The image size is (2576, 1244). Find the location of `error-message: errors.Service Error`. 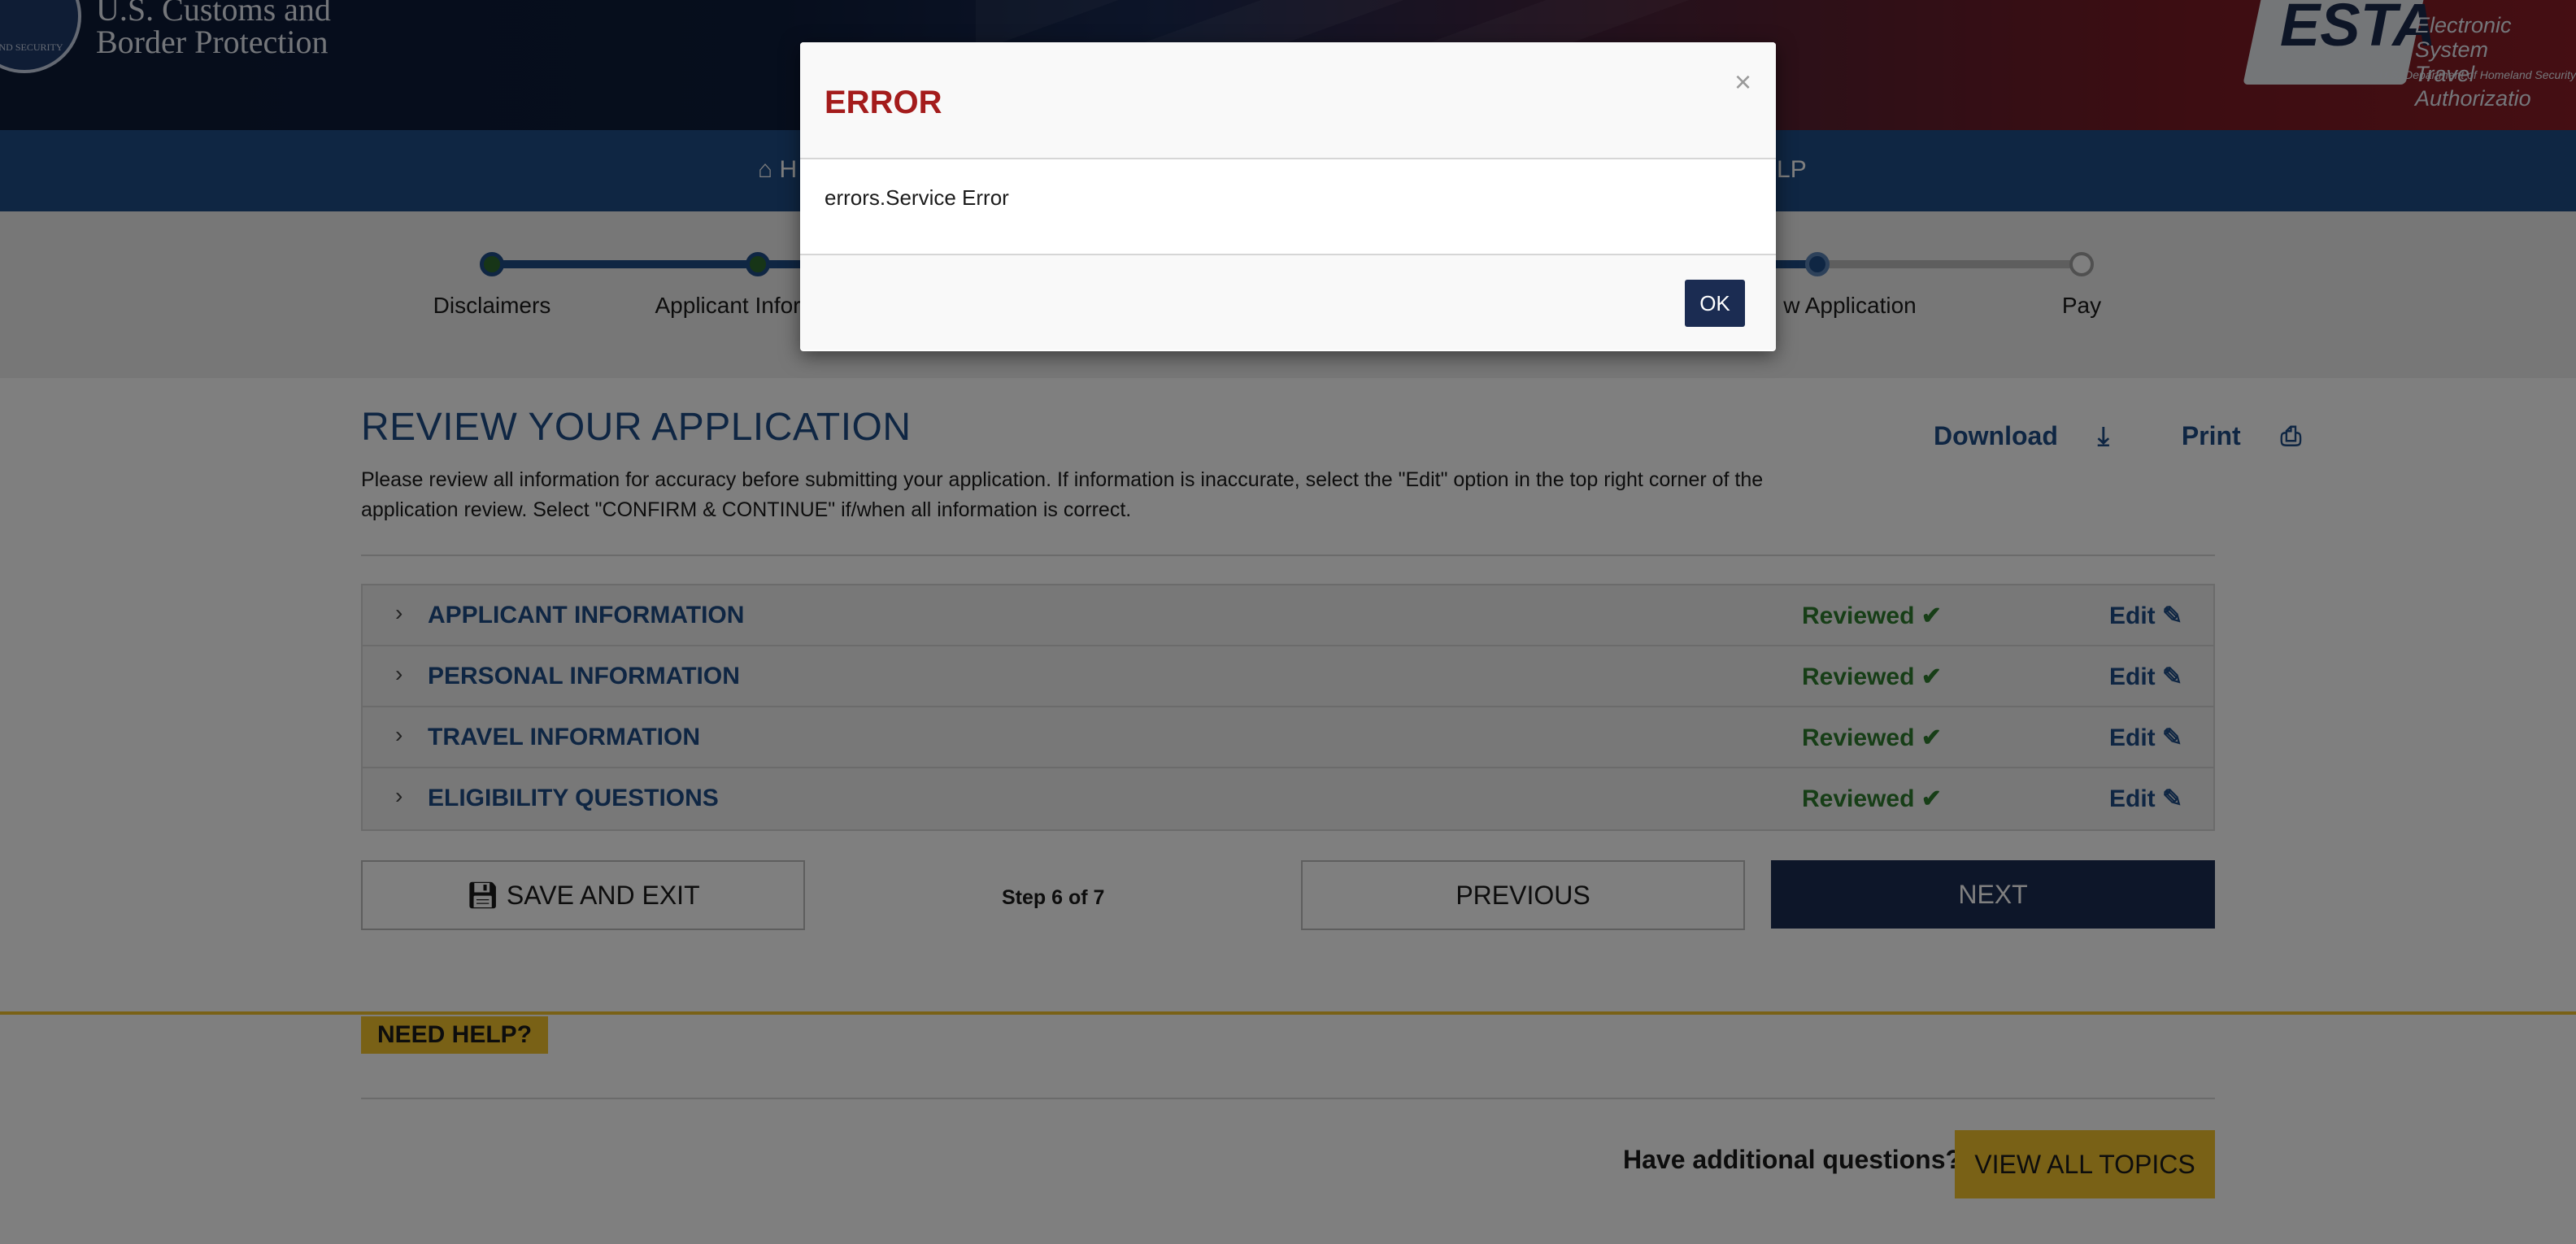

error-message: errors.Service Error is located at coordinates (917, 197).